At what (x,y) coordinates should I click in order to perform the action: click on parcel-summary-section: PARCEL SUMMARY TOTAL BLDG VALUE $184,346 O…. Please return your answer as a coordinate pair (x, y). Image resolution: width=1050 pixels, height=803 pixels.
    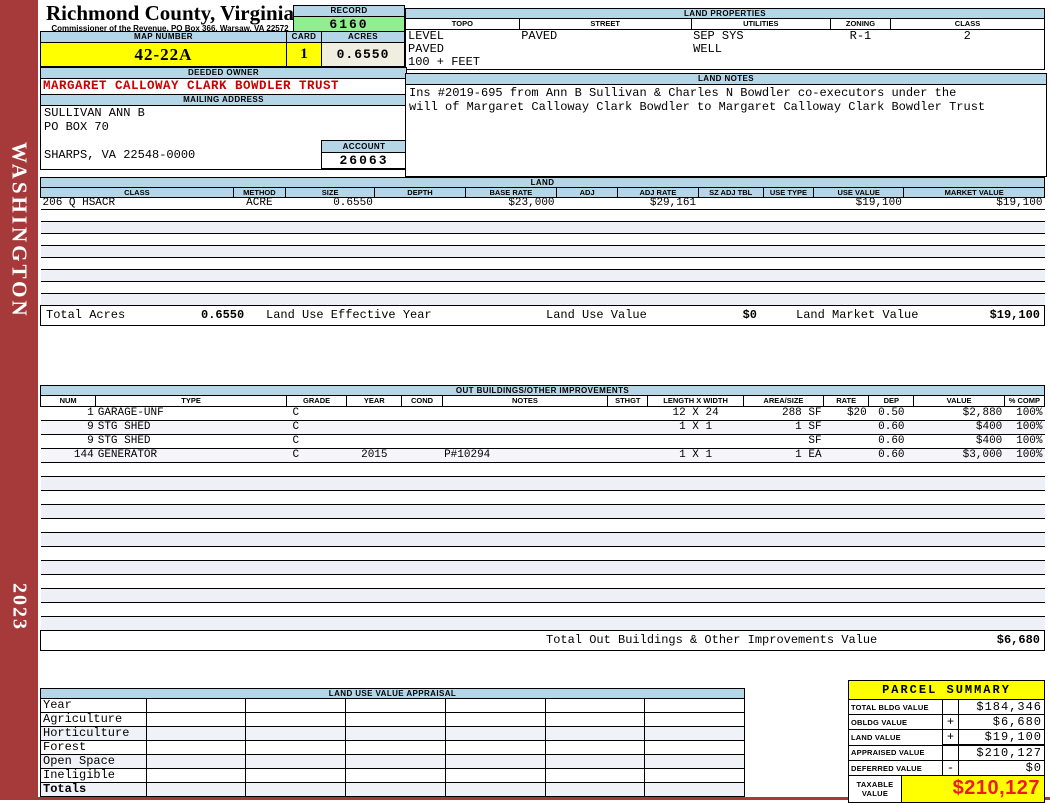
    Looking at the image, I should click on (946, 741).